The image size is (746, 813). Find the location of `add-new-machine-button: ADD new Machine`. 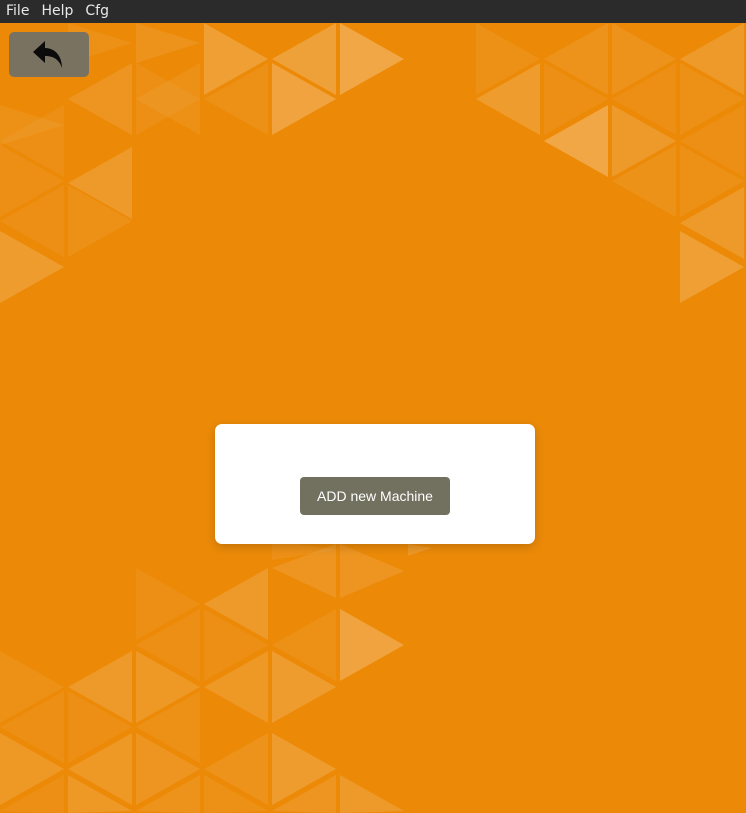

add-new-machine-button: ADD new Machine is located at coordinates (375, 496).